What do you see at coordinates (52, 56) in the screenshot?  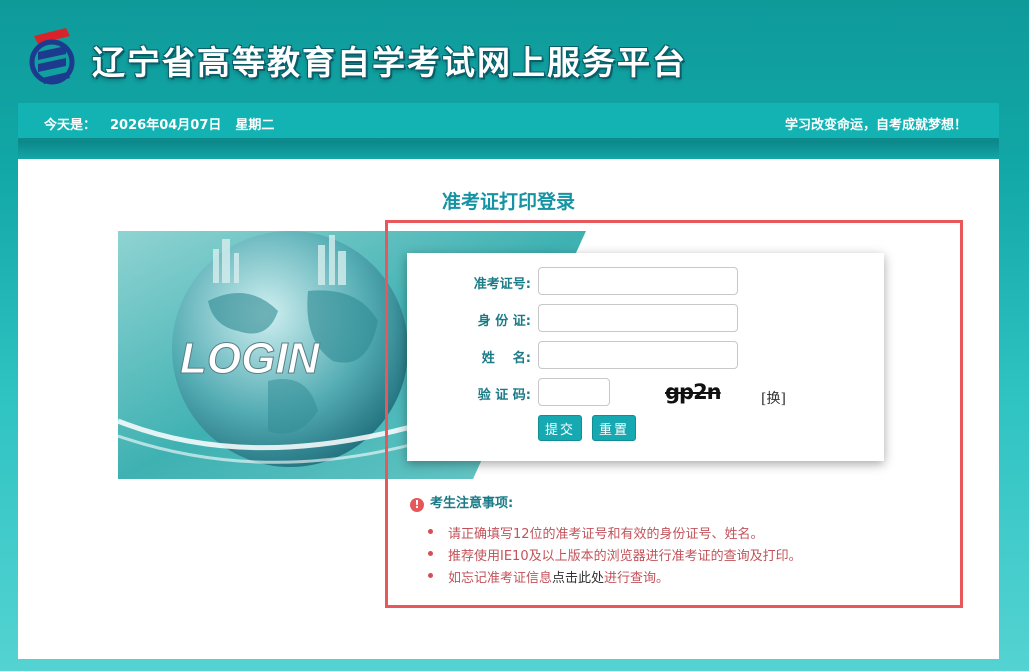 I see `logo-icon` at bounding box center [52, 56].